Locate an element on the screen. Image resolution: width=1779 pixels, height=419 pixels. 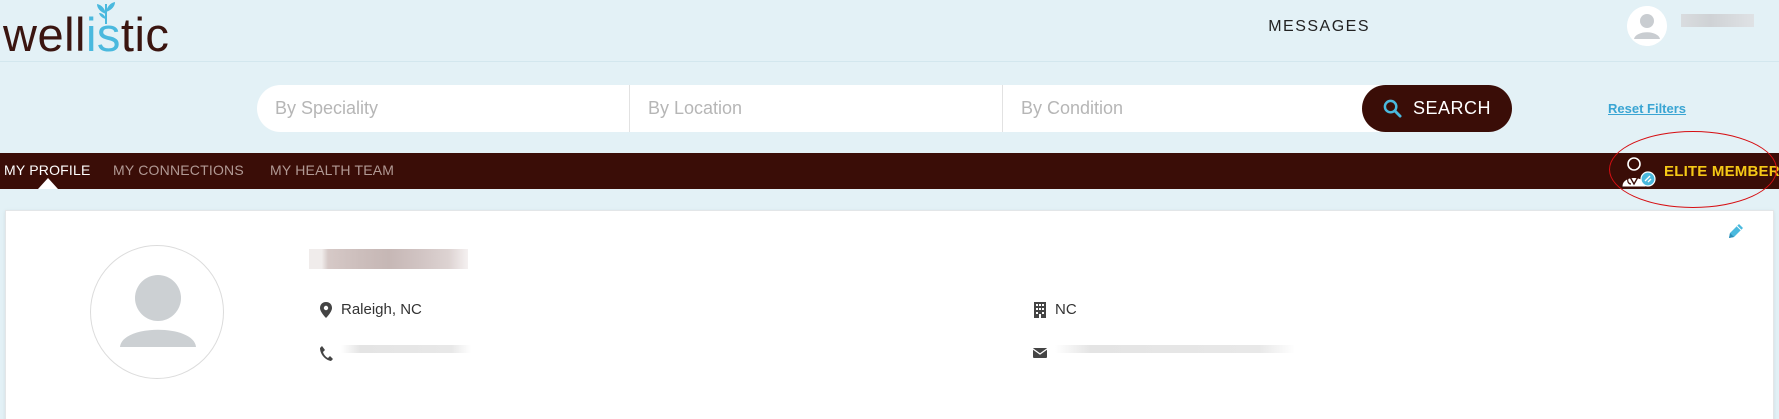
profile-email is located at coordinates (1164, 353).